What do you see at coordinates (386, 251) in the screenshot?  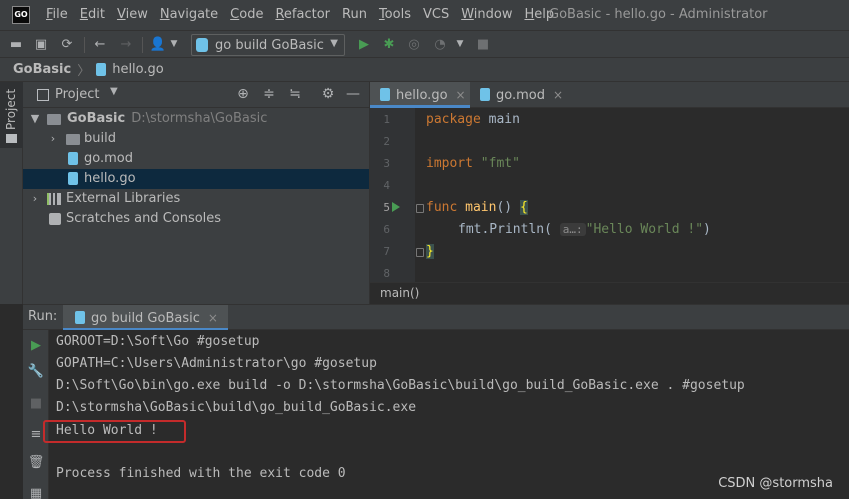 I see `line-number: 7` at bounding box center [386, 251].